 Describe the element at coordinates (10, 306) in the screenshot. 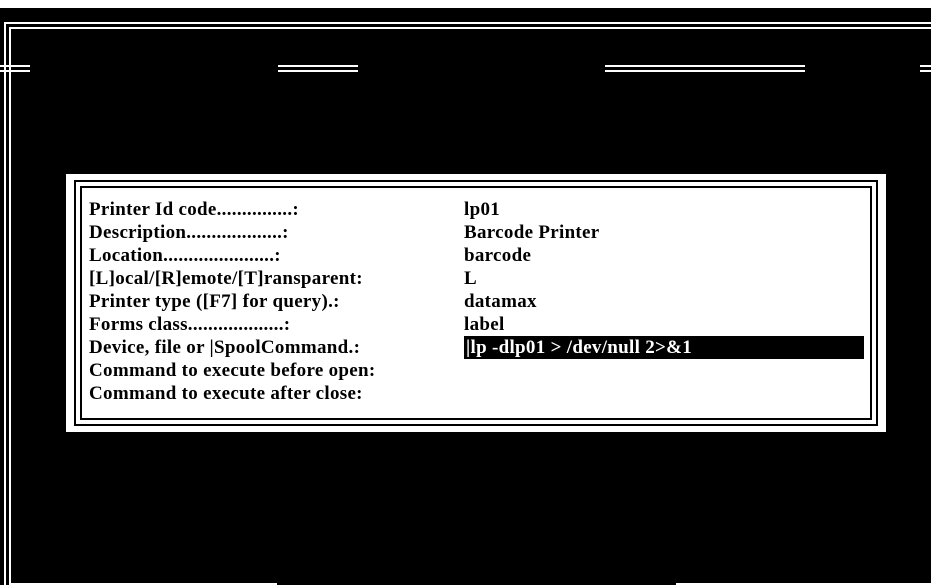

I see `frame-border-left-inner` at that location.